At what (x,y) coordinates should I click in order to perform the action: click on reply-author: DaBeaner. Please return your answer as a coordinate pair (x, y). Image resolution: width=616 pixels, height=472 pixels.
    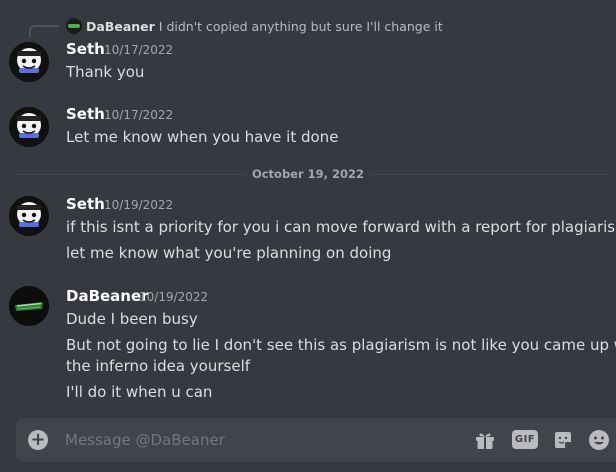
    Looking at the image, I should click on (120, 26).